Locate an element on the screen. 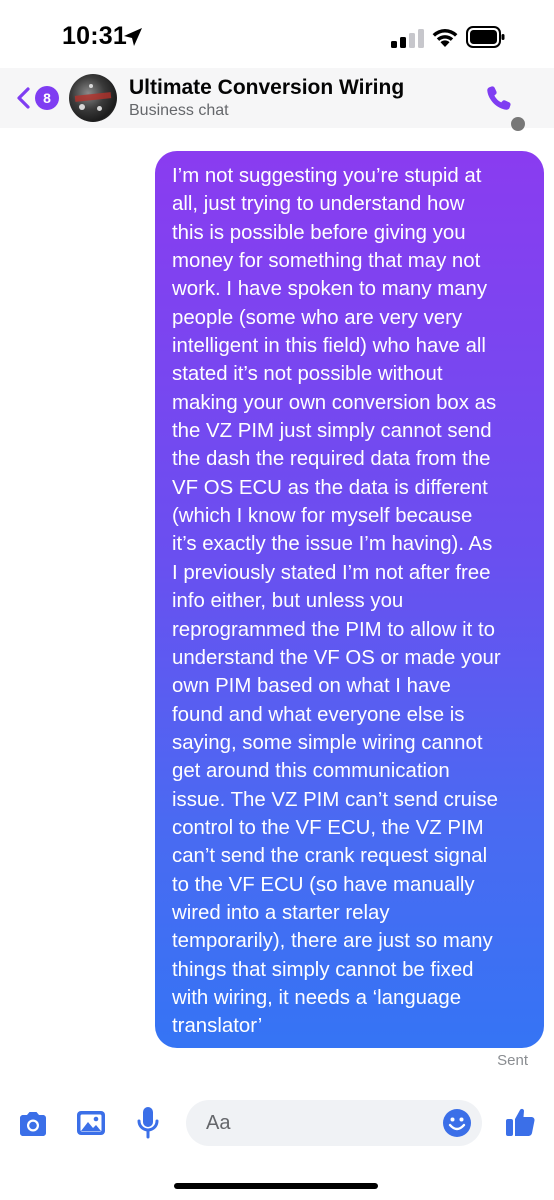  battery-icon is located at coordinates (485, 37).